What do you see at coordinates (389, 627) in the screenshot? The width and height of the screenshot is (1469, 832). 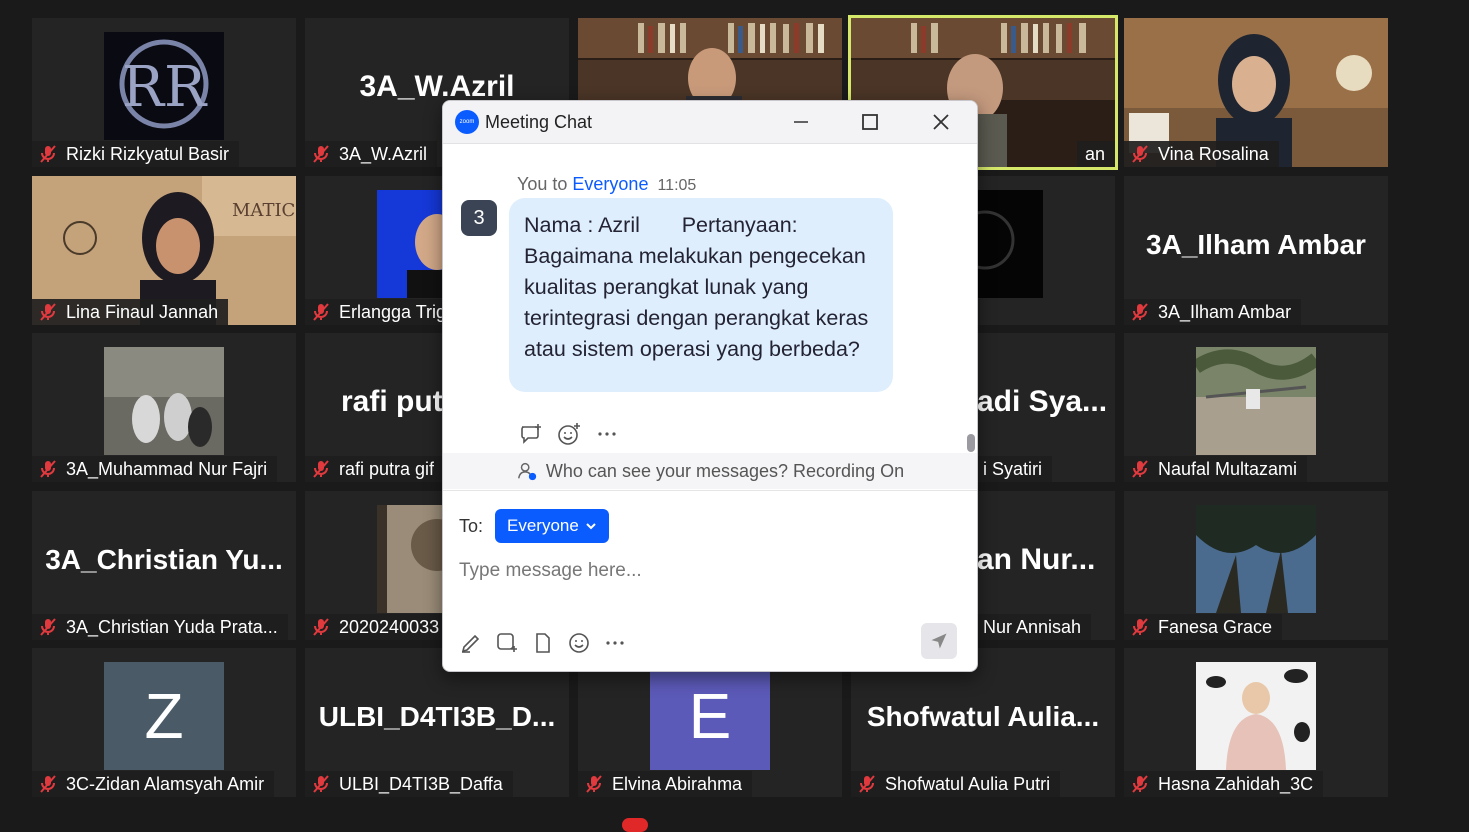 I see `participant-name: 2020240033` at bounding box center [389, 627].